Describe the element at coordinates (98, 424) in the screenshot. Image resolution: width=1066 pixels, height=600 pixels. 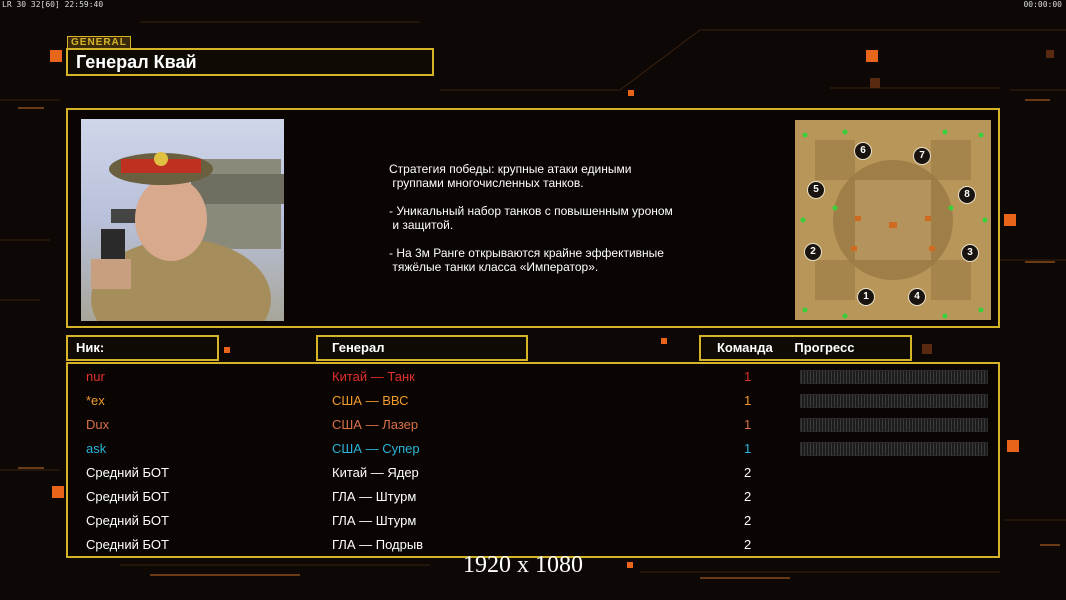
I see `player-nick: Dux` at that location.